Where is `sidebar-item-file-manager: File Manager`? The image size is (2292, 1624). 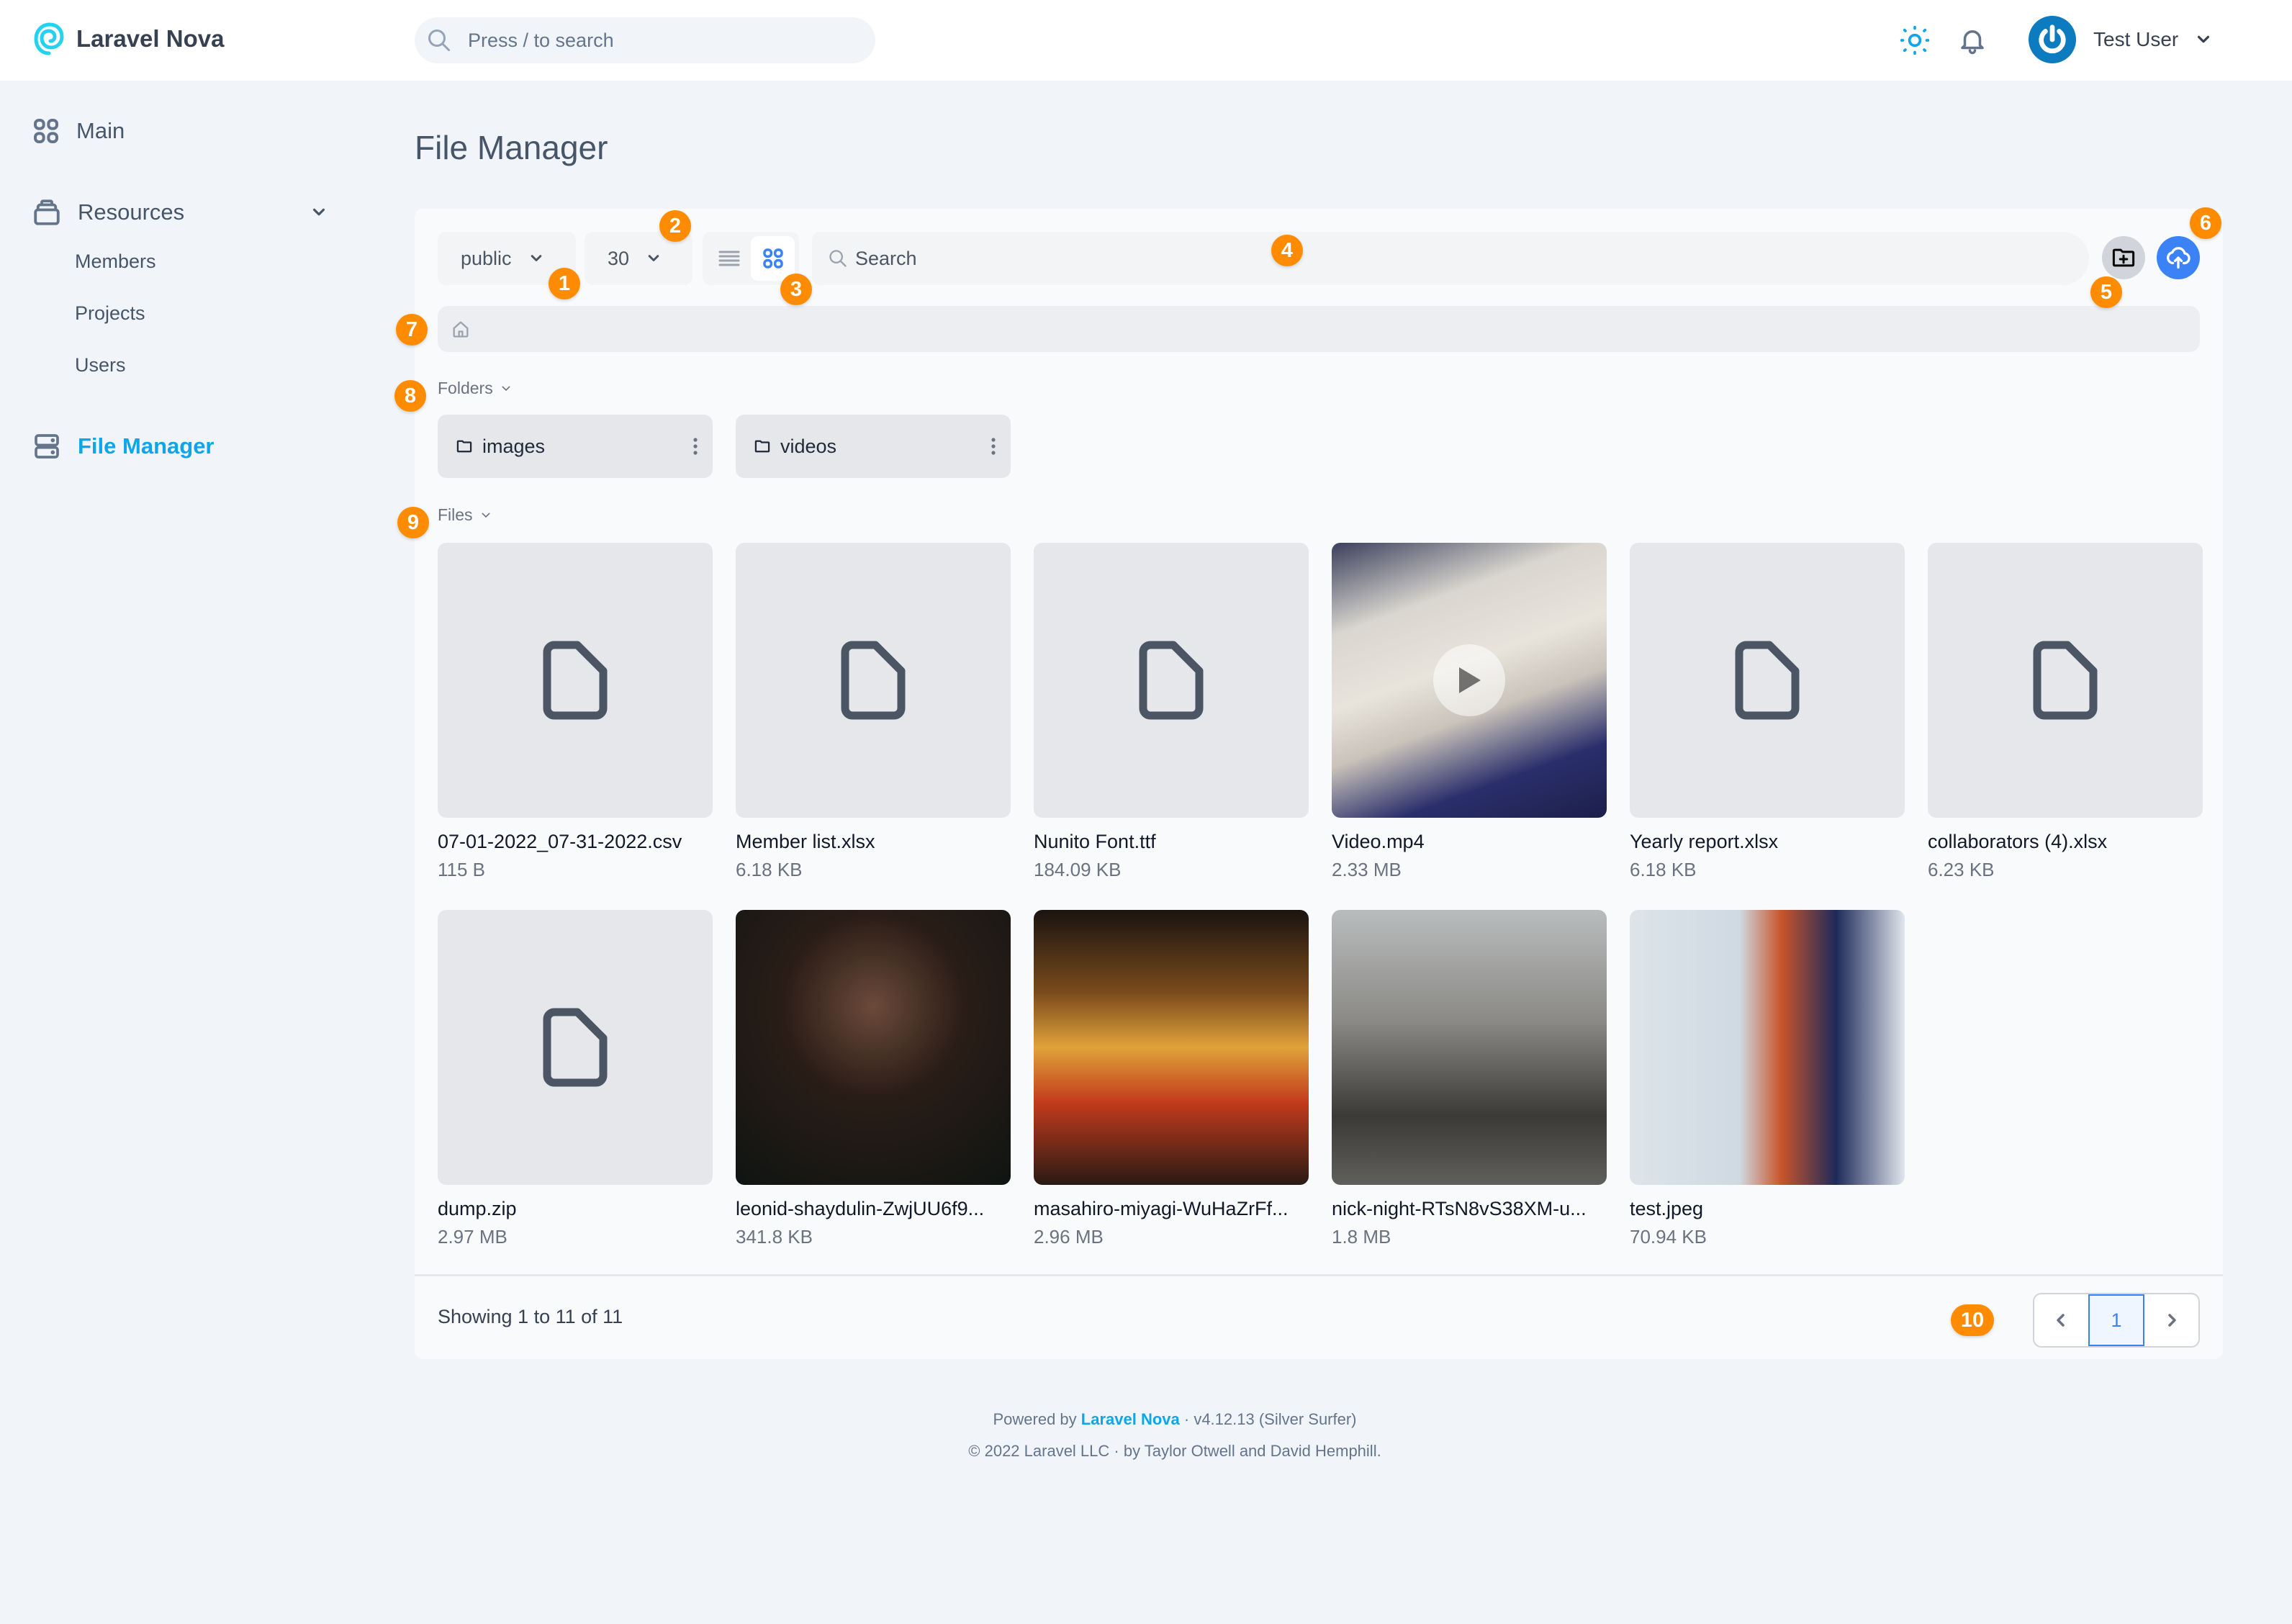 sidebar-item-file-manager: File Manager is located at coordinates (123, 446).